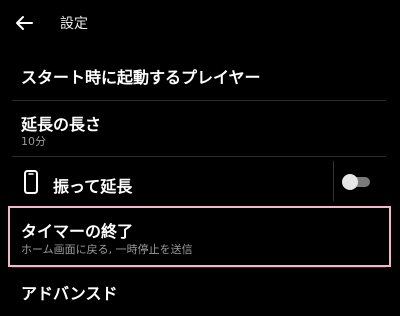  I want to click on phone-icon, so click(31, 182).